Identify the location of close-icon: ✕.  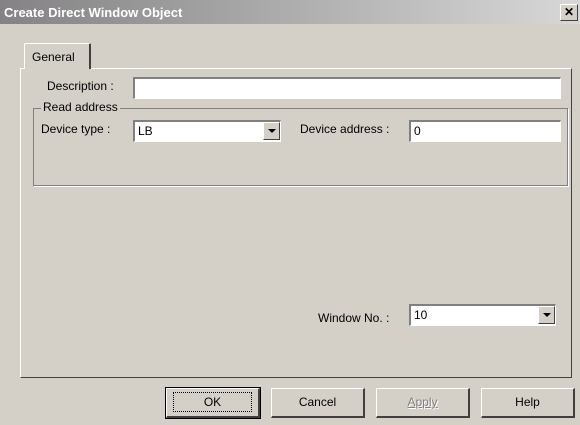
(569, 12).